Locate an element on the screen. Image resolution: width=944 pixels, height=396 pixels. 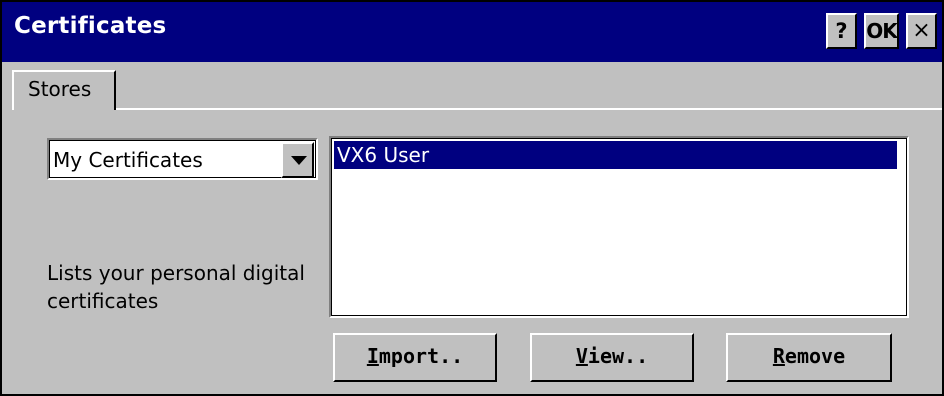
remove-button-label: Remove is located at coordinates (809, 356).